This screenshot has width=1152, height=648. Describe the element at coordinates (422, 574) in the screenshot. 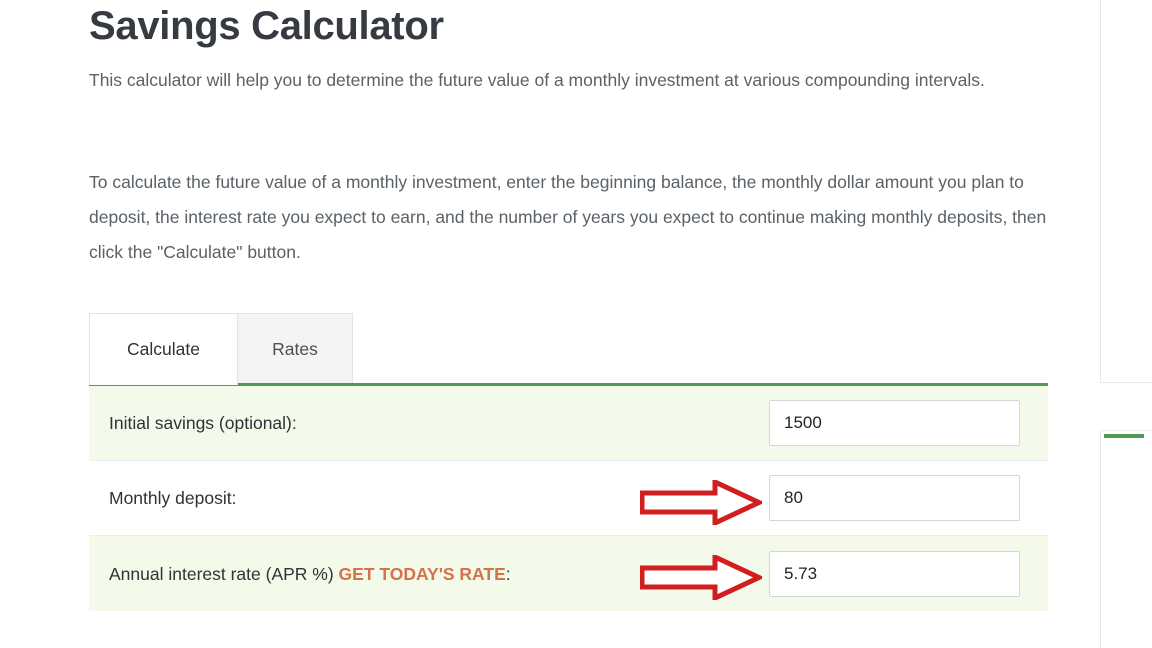

I see `get-todays-rate-link: GET TODAY'S RATE` at that location.